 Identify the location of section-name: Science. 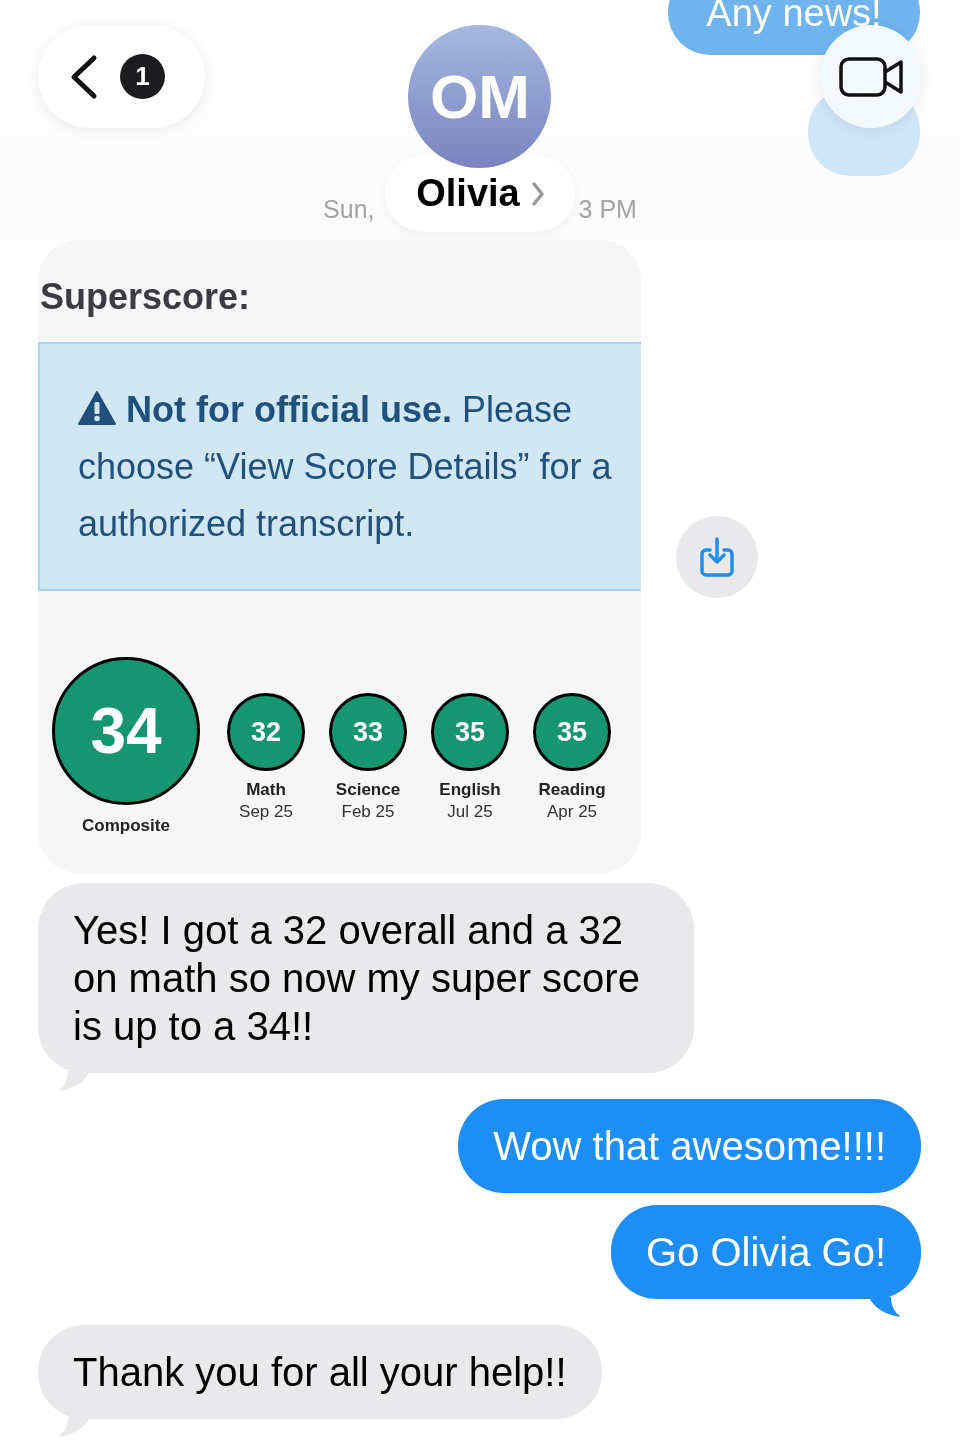
(368, 790).